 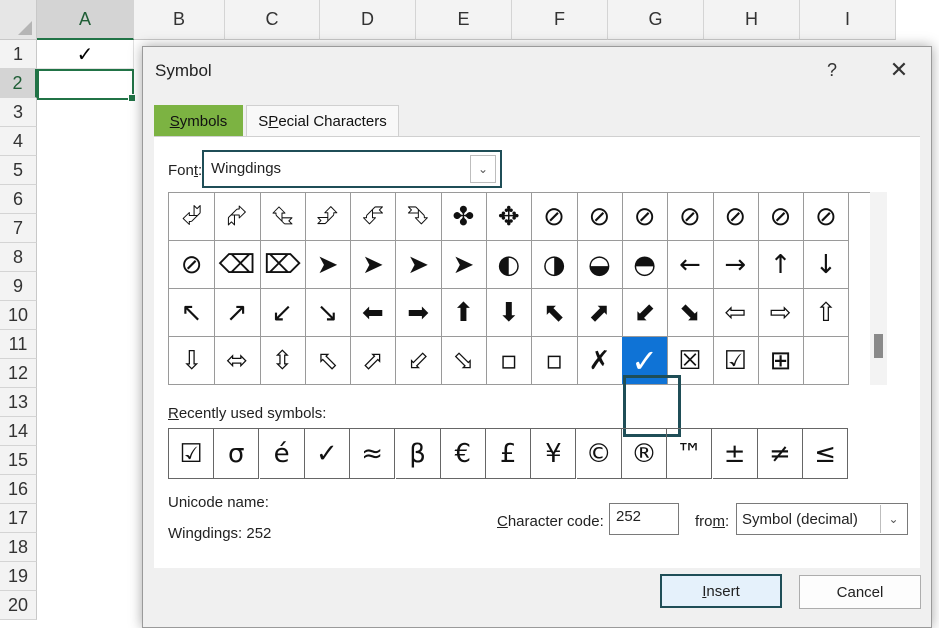 What do you see at coordinates (18, 228) in the screenshot?
I see `row-header-7: 7` at bounding box center [18, 228].